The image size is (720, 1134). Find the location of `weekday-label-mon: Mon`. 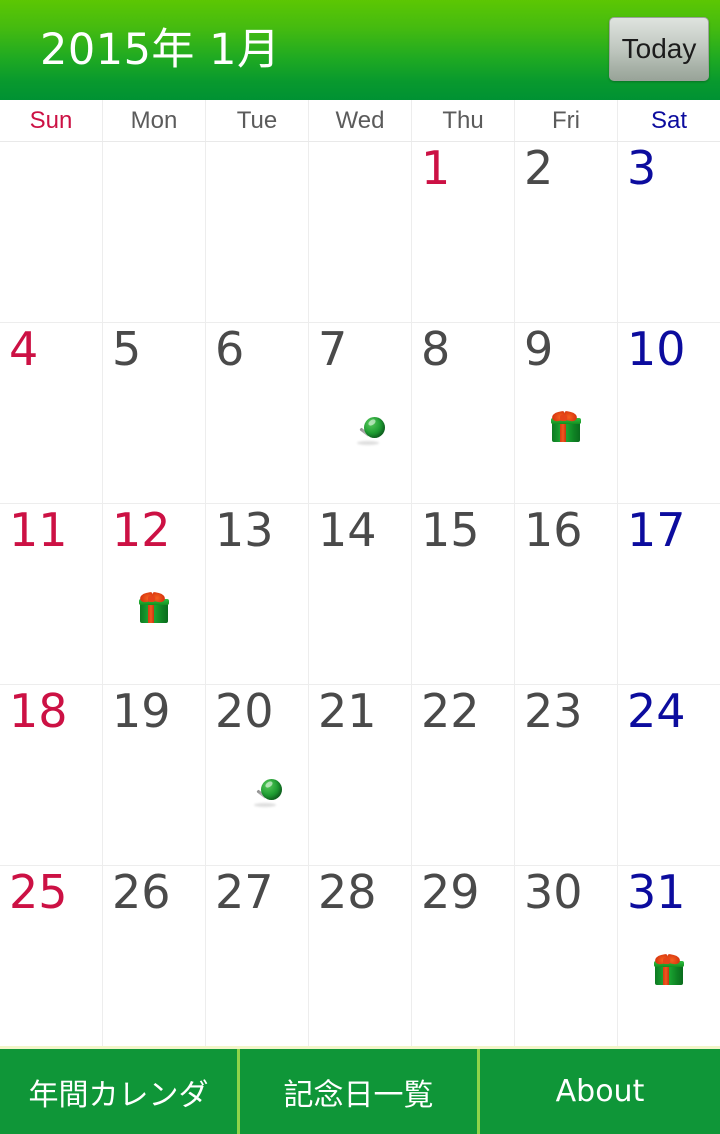

weekday-label-mon: Mon is located at coordinates (154, 120).